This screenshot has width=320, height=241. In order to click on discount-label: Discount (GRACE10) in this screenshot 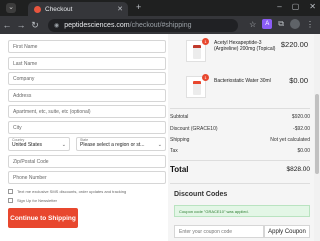, I will do `click(194, 129)`.